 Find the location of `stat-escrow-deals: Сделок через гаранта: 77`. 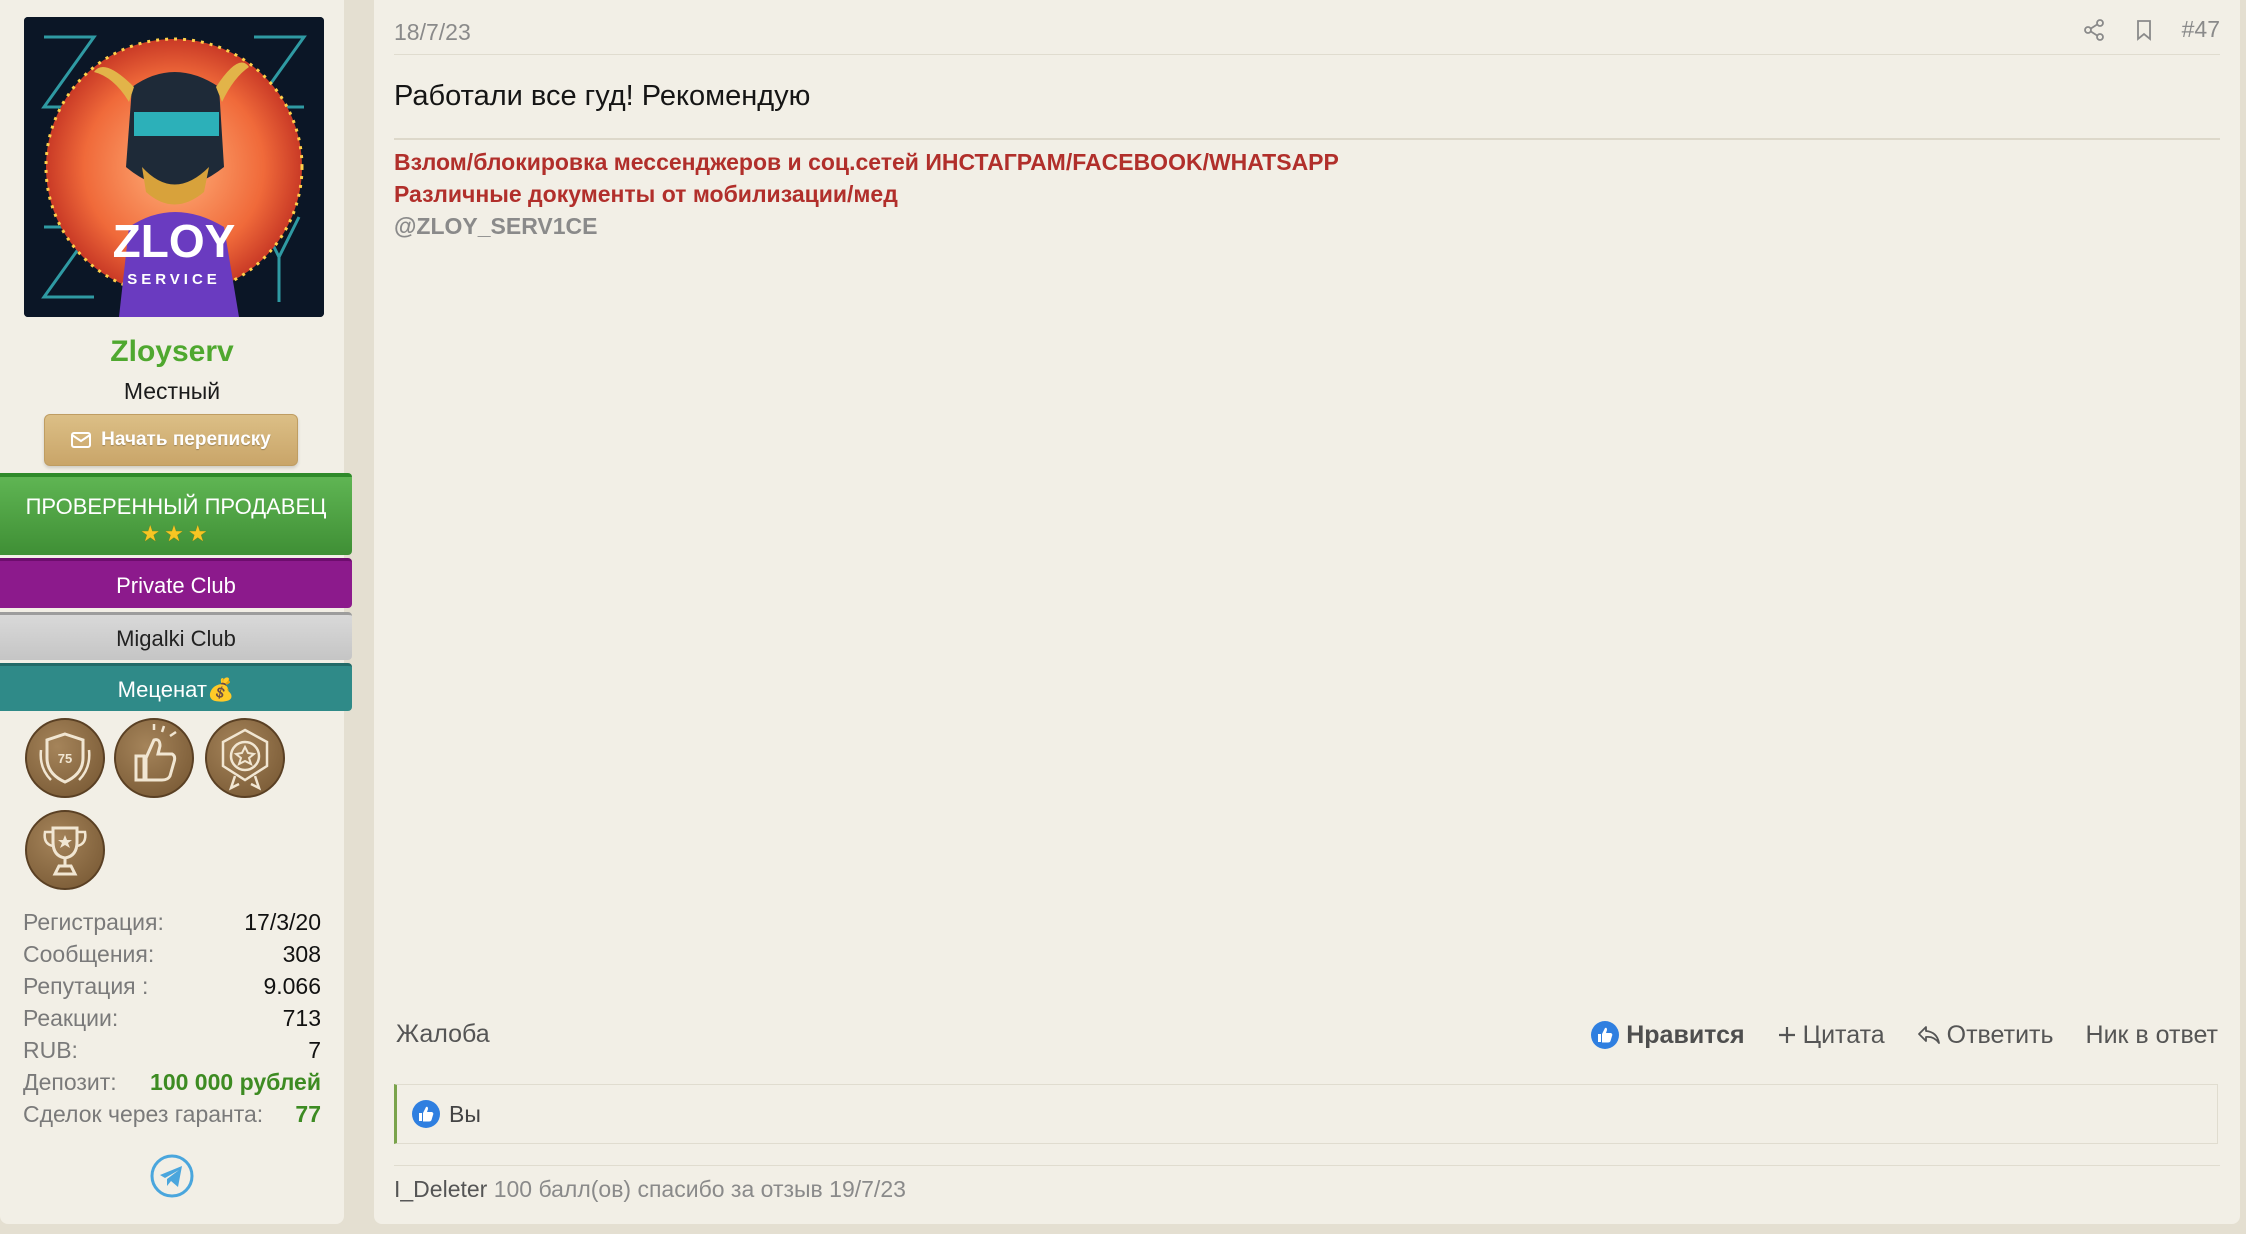

stat-escrow-deals: Сделок через гаранта: 77 is located at coordinates (172, 1114).